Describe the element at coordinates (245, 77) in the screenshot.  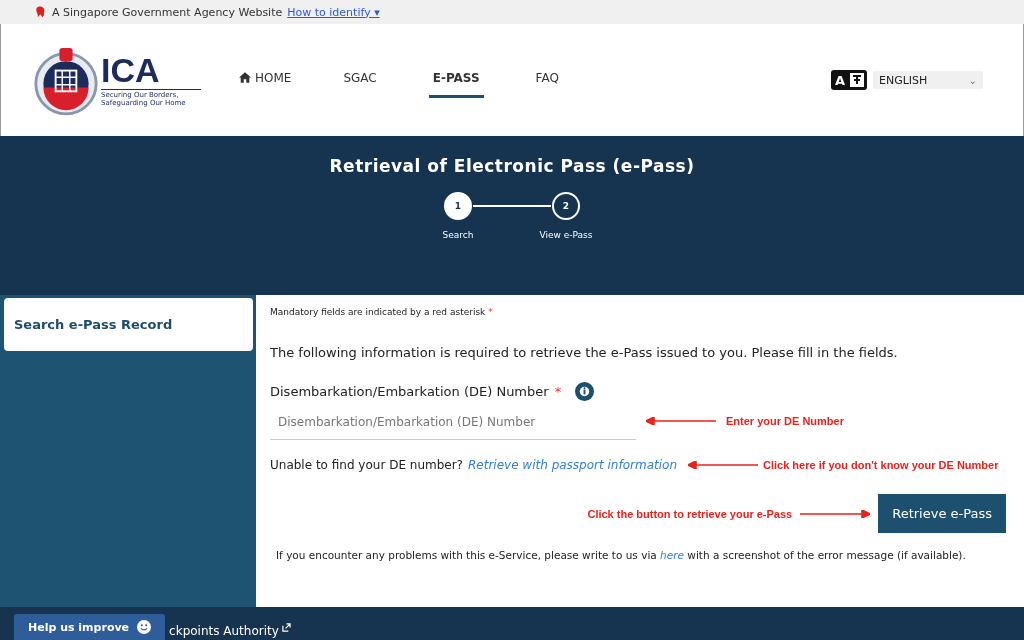
I see `home-icon` at that location.